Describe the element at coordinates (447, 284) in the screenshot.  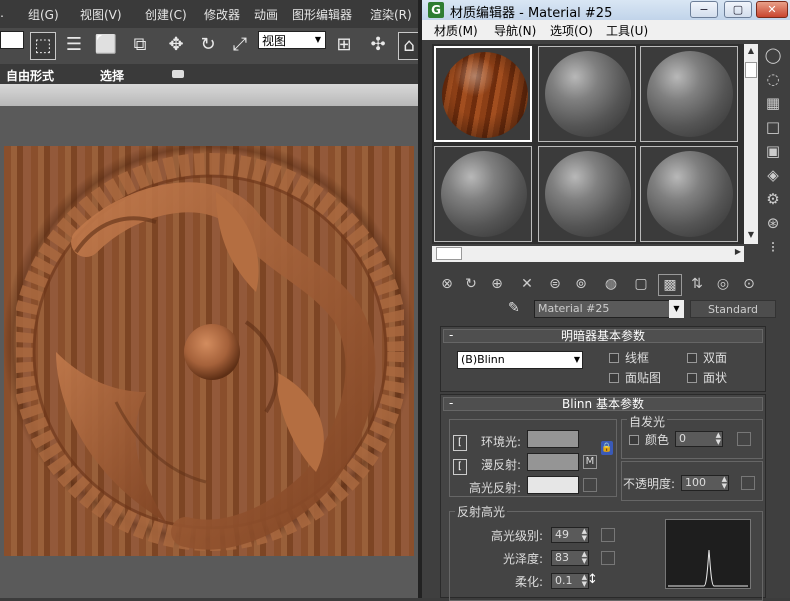
I see `get-material-icon: ⊗` at that location.